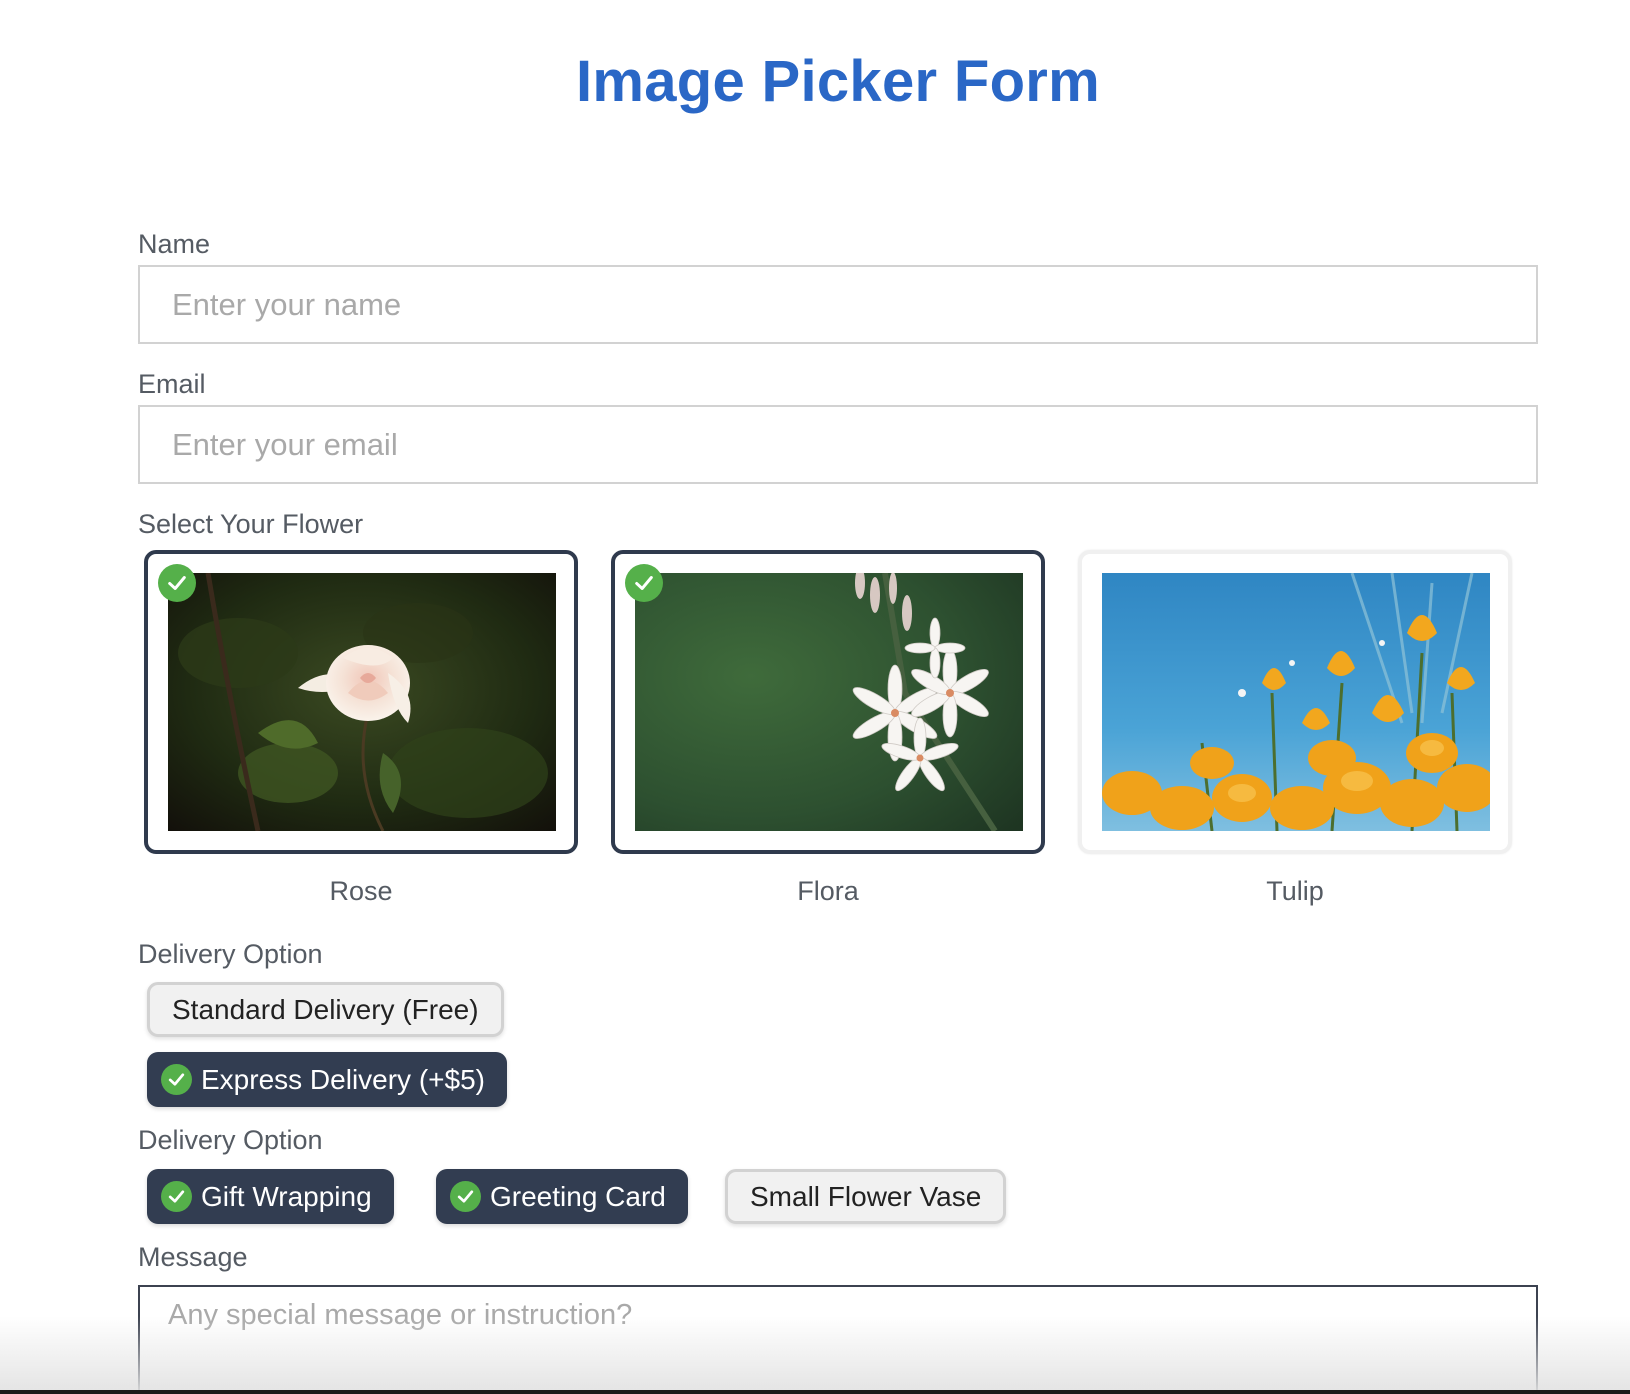  Describe the element at coordinates (1295, 891) in the screenshot. I see `flower-name-tulip: Tulip` at that location.